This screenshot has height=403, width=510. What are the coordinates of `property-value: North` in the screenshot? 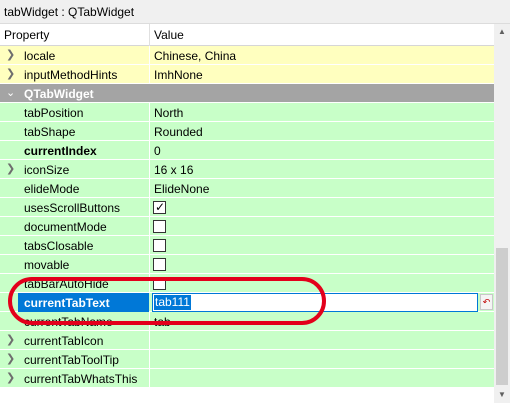 It's located at (168, 113).